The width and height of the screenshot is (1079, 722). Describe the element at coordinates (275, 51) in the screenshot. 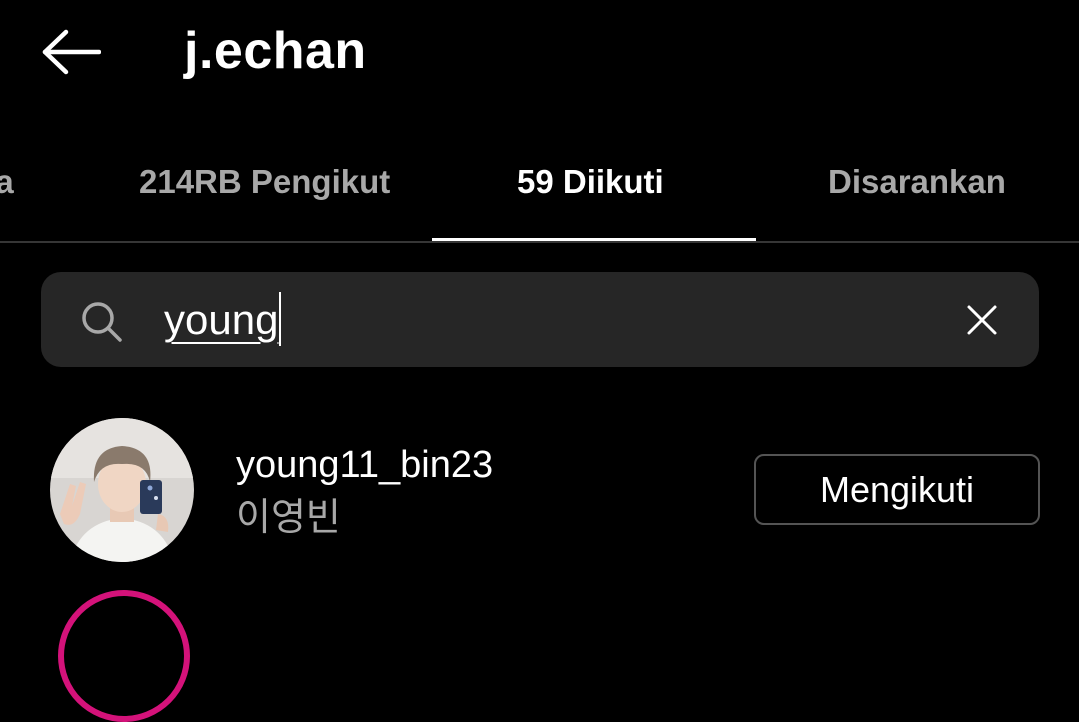

I see `profile-username-title: j.echan` at that location.